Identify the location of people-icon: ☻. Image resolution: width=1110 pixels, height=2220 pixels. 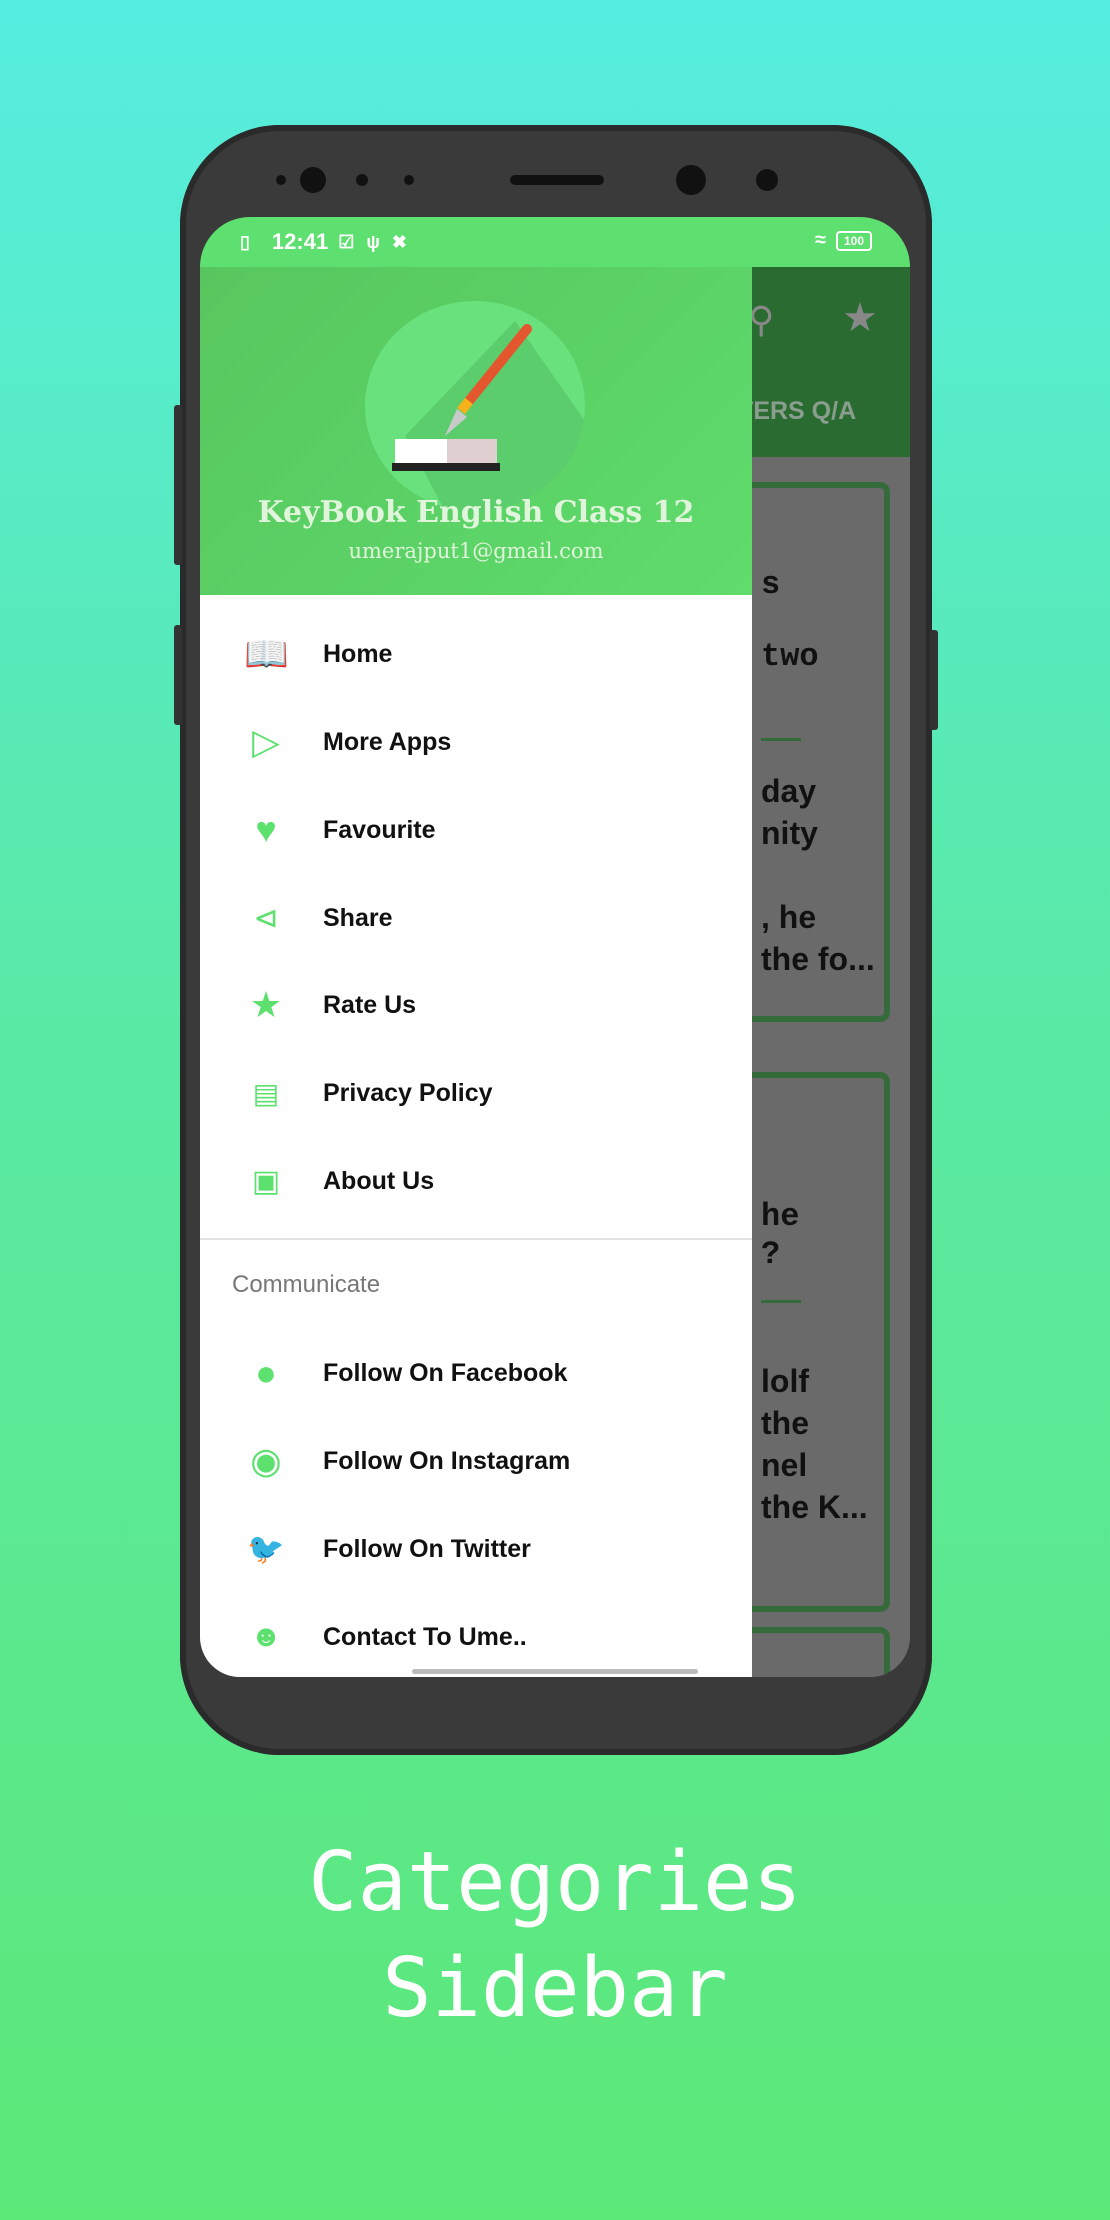
(266, 1636).